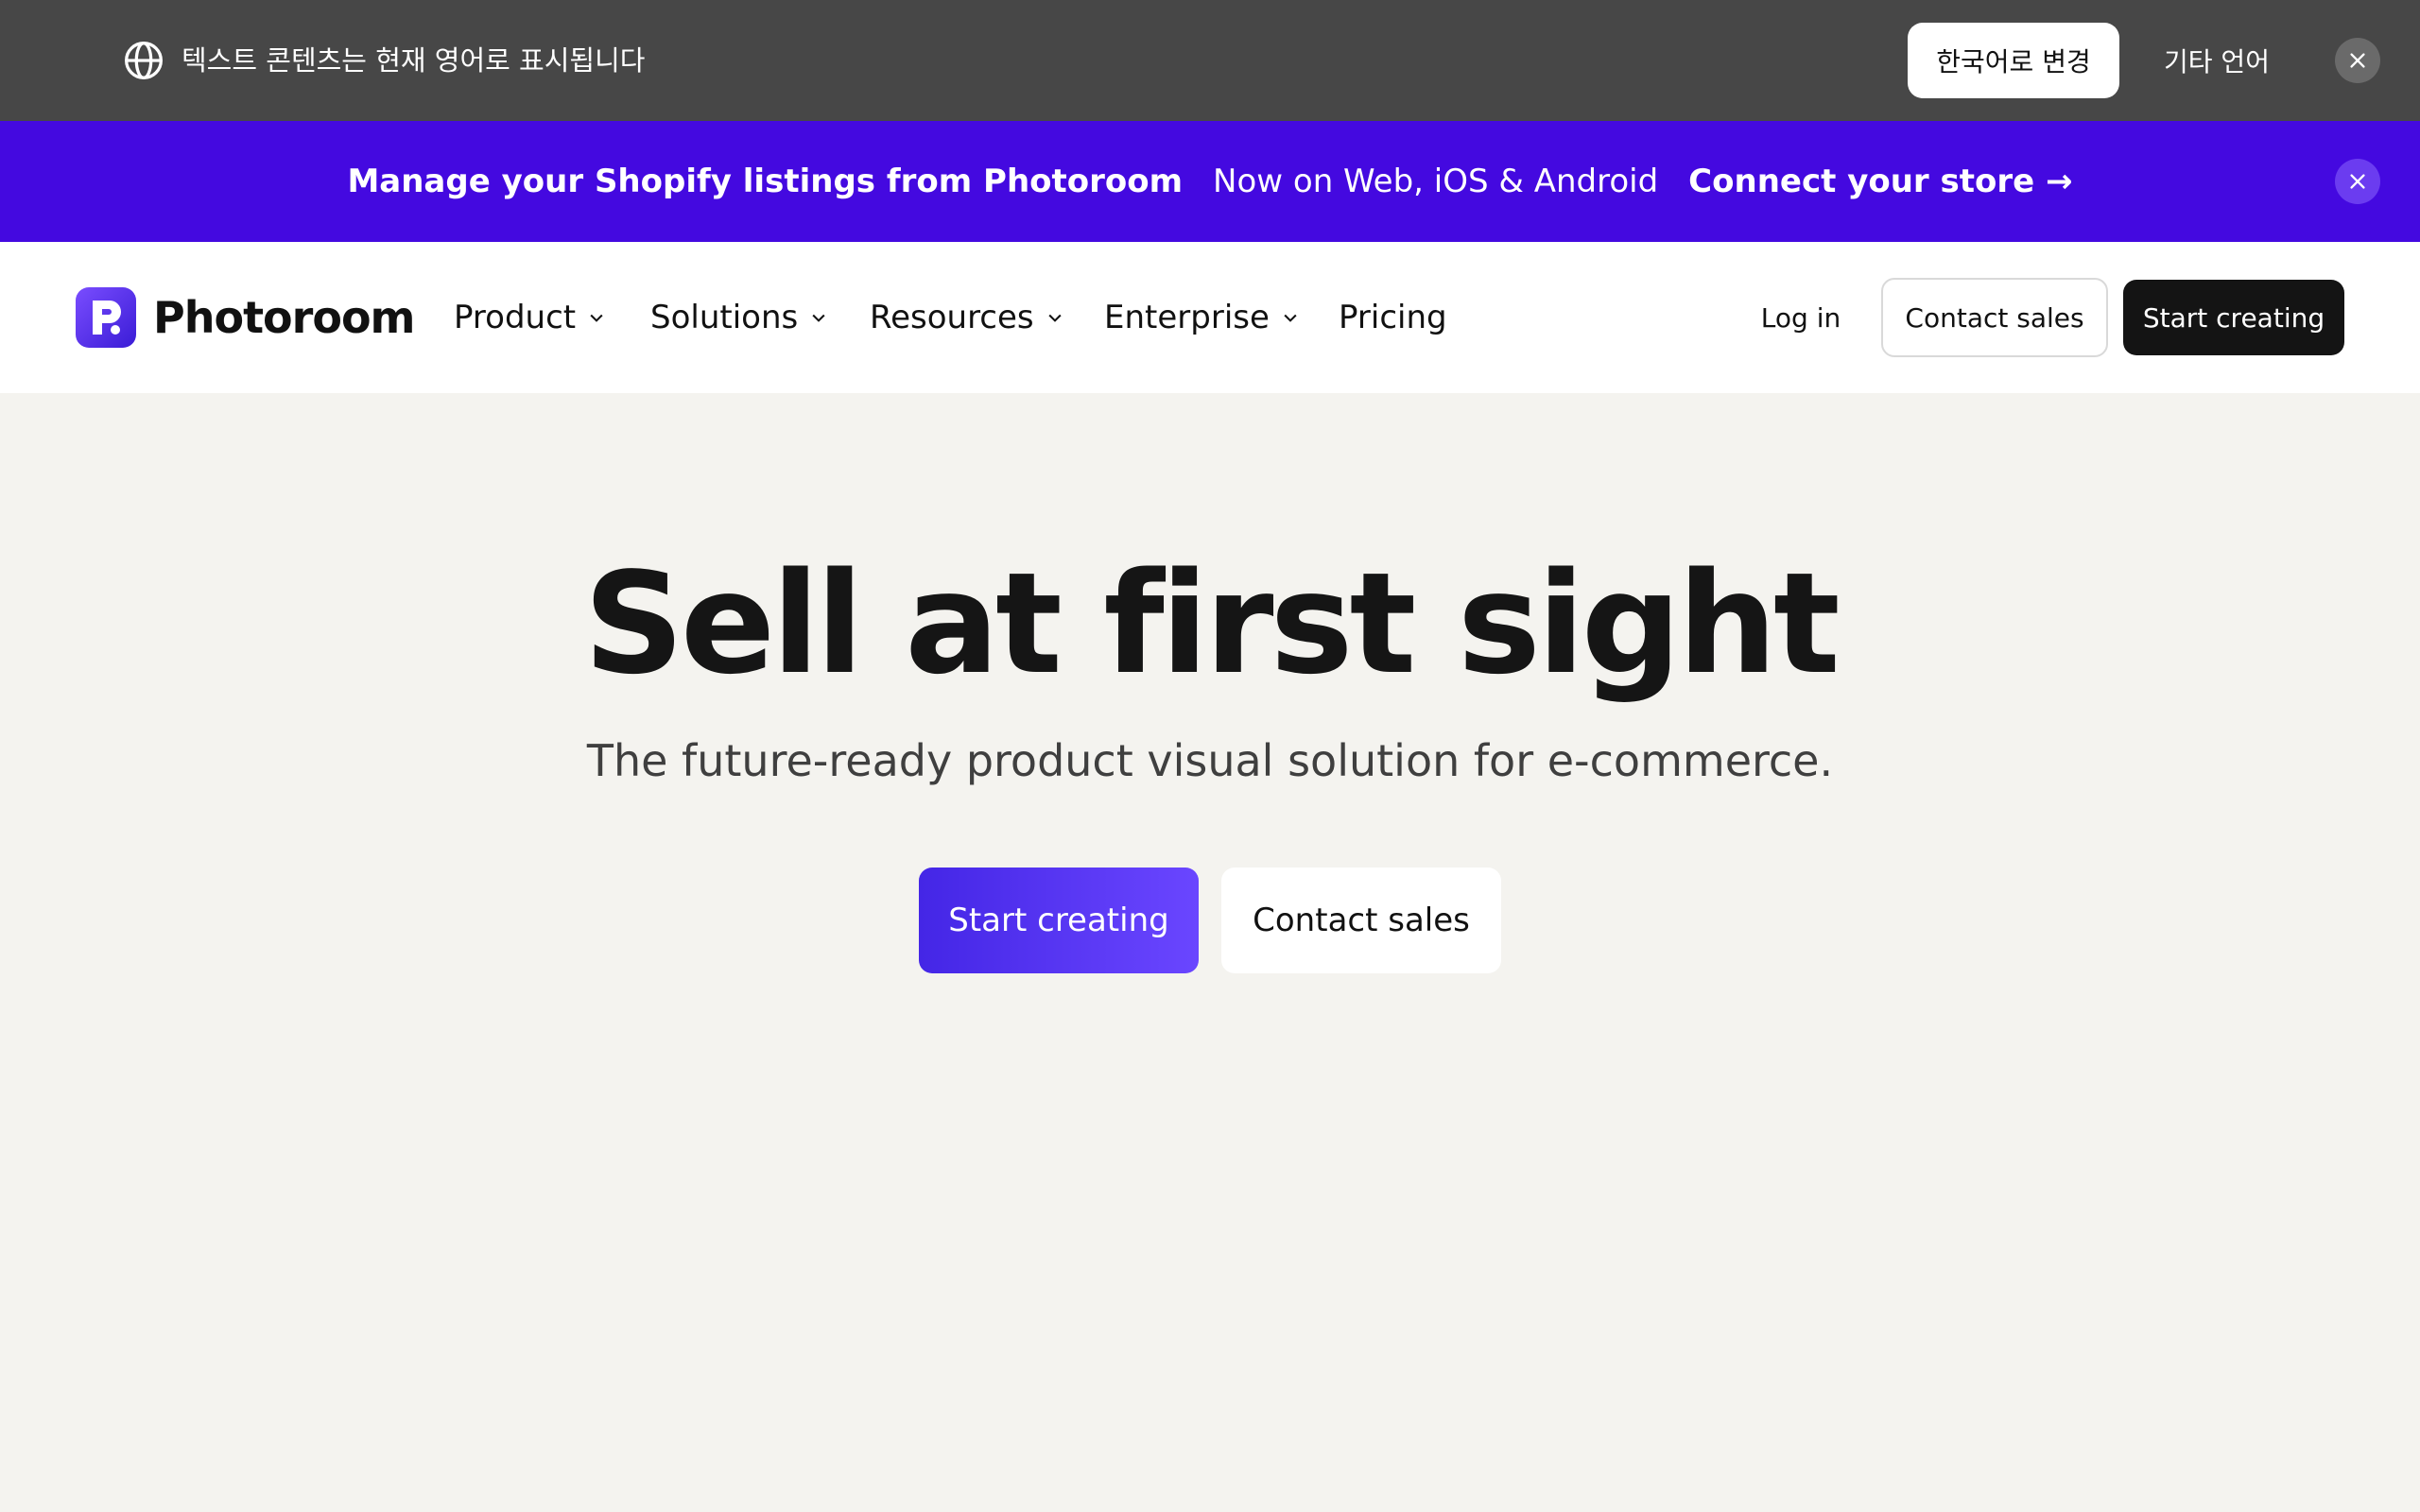 Image resolution: width=2420 pixels, height=1512 pixels. I want to click on photoroom-logo-icon, so click(106, 317).